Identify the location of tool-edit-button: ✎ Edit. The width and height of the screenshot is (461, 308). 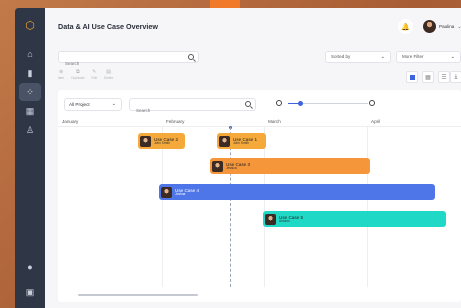
(95, 74).